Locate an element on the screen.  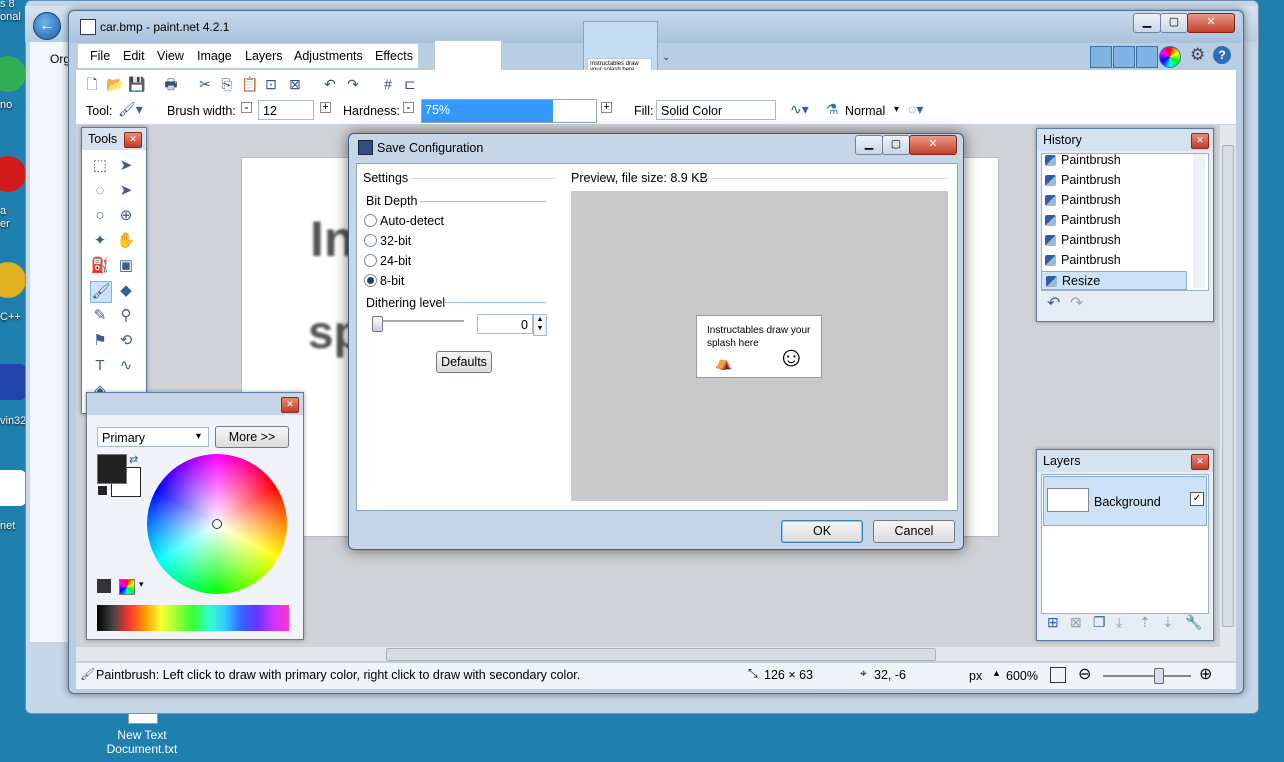
radio-32-bit is located at coordinates (370, 240).